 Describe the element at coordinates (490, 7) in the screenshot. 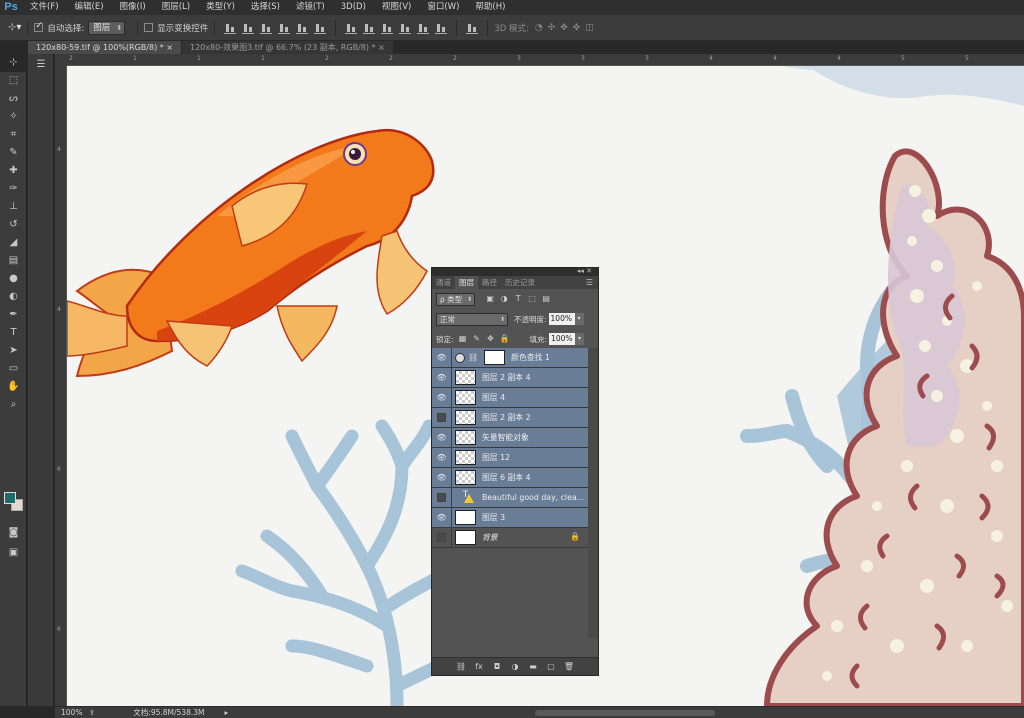

I see `menu-help: 帮助(H)` at that location.